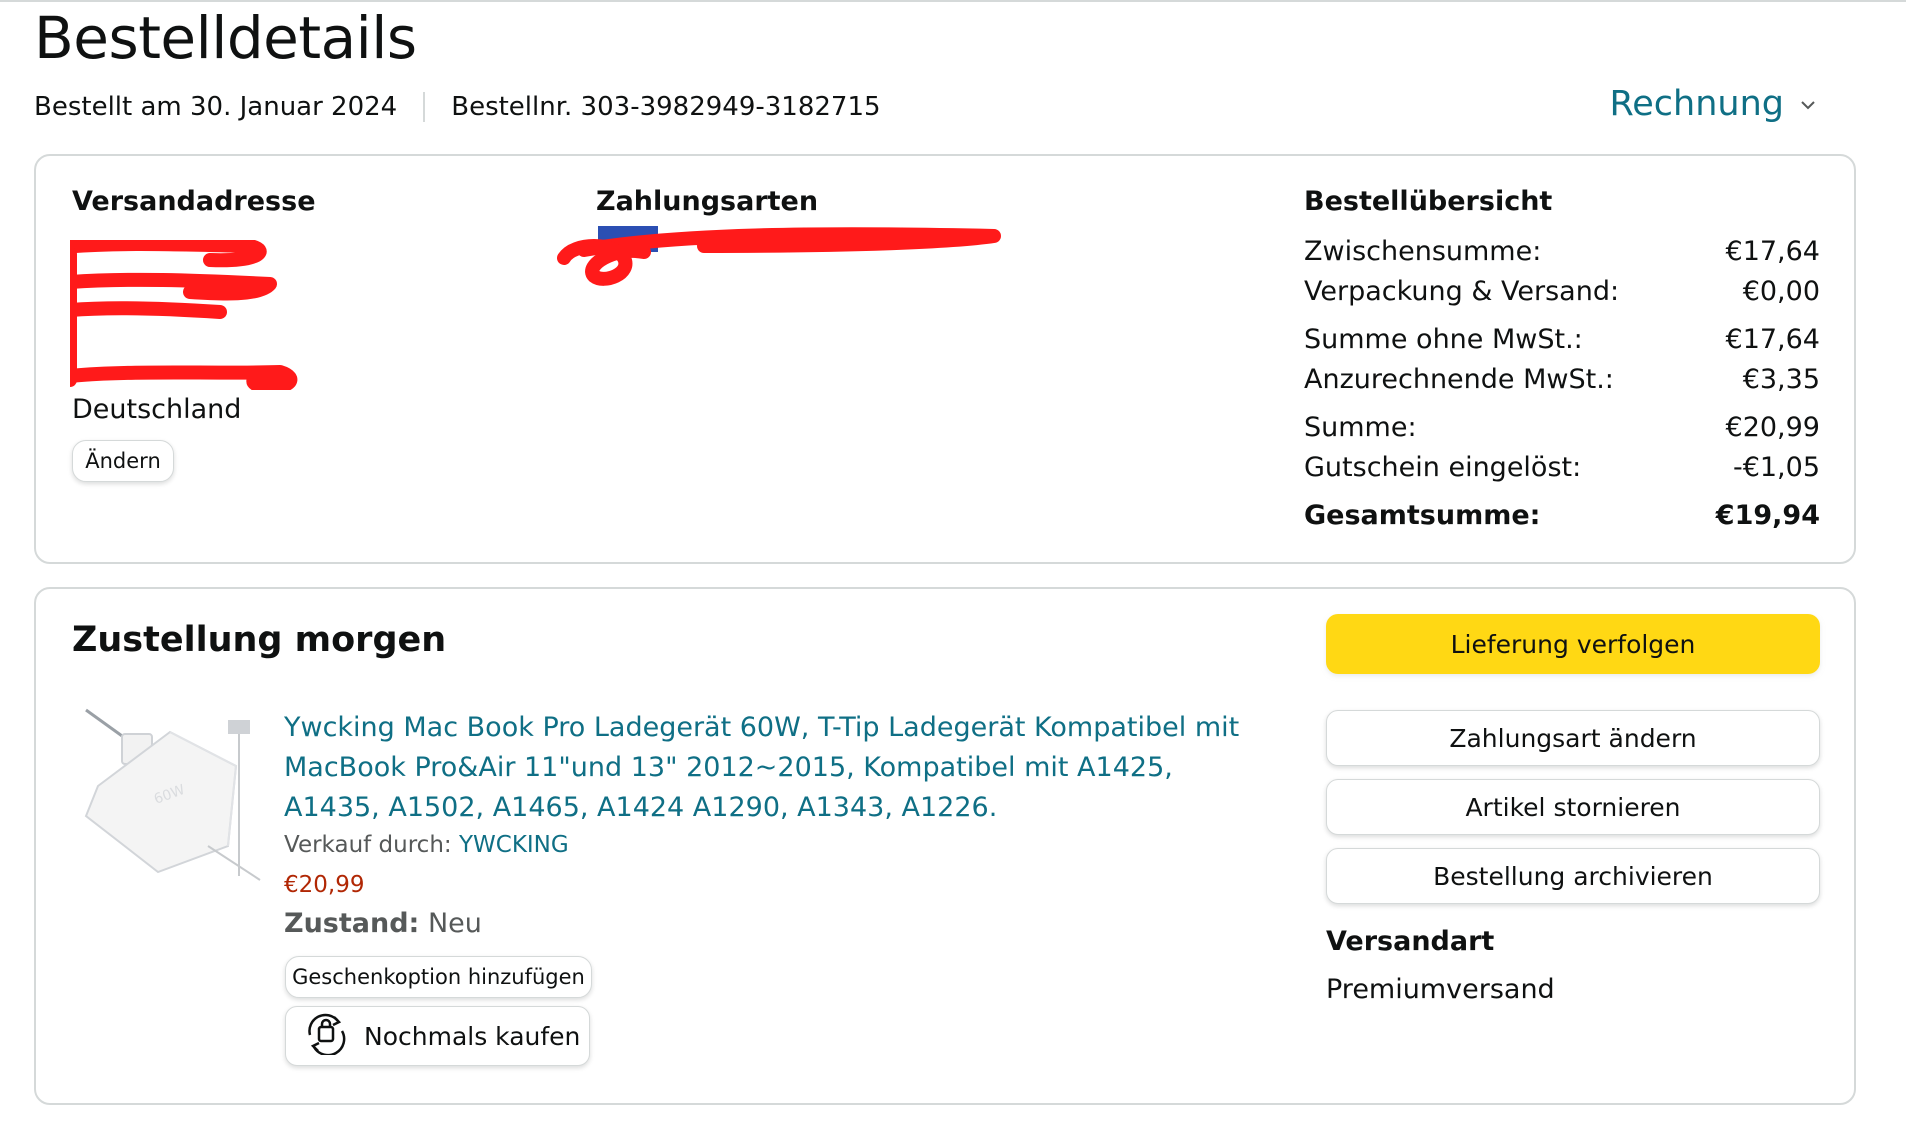 This screenshot has height=1134, width=1906. I want to click on seller-info: Verkauf durch: YWCKING, so click(426, 845).